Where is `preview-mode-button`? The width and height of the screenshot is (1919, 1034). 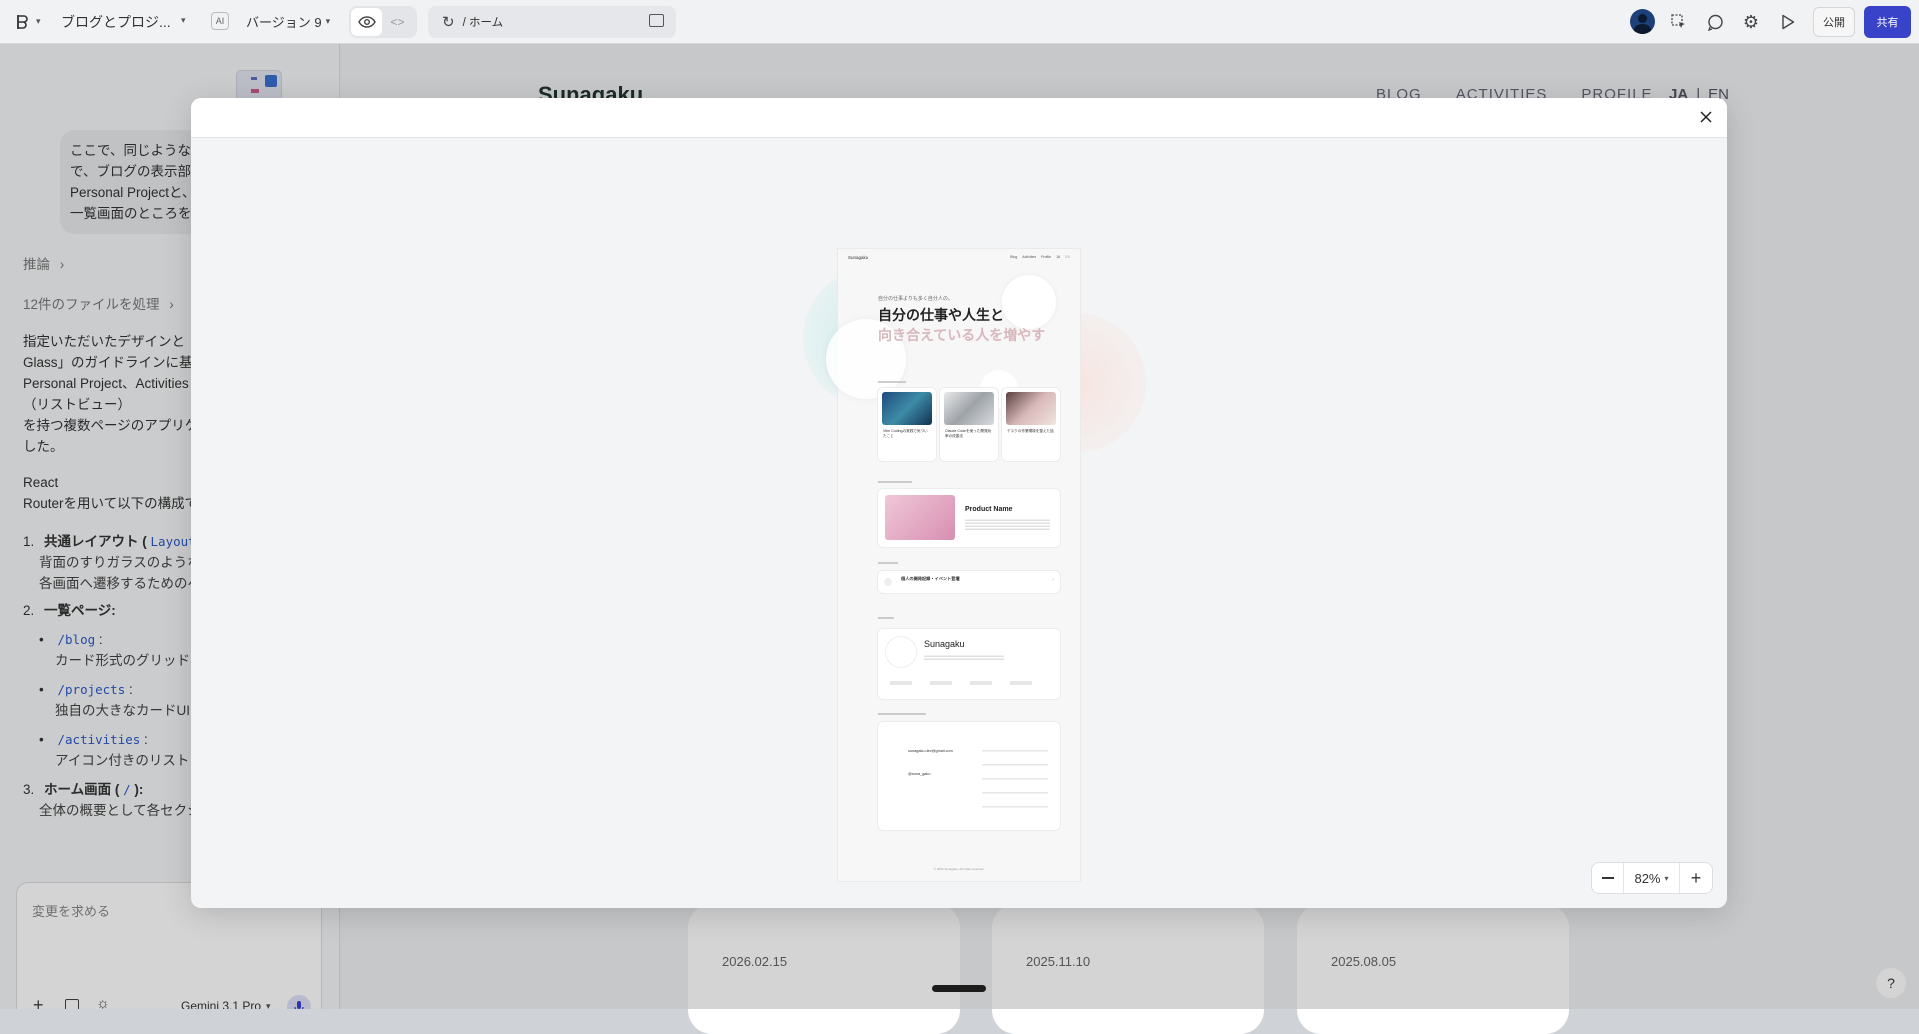
preview-mode-button is located at coordinates (366, 22).